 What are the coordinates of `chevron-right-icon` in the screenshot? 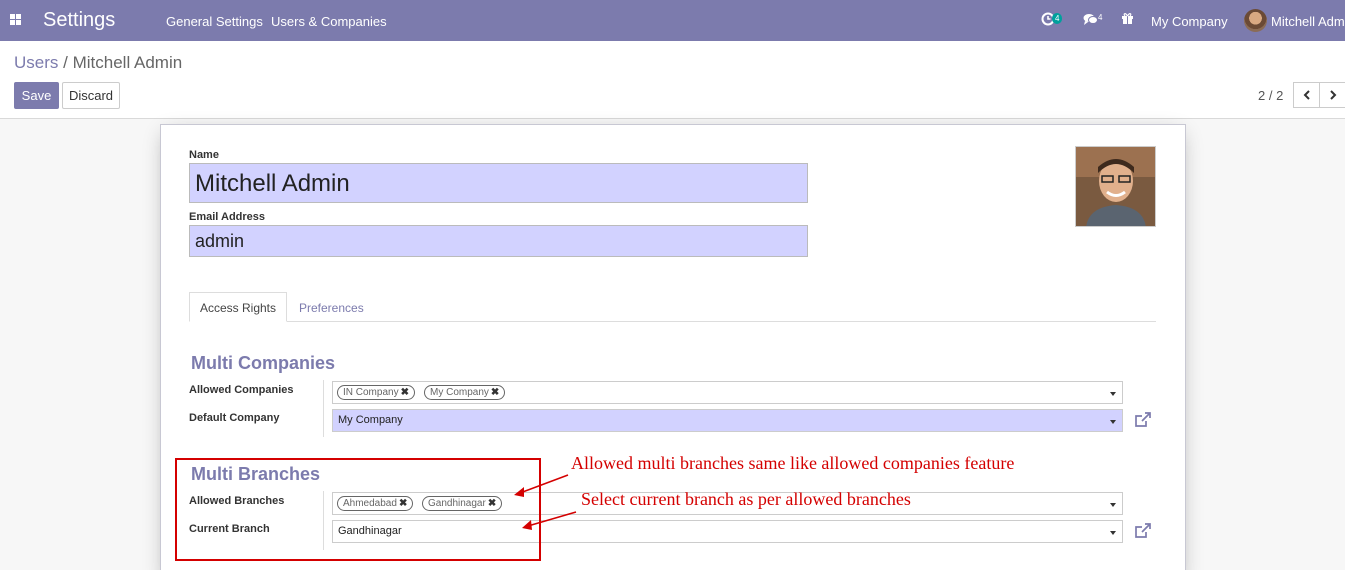 It's located at (1332, 95).